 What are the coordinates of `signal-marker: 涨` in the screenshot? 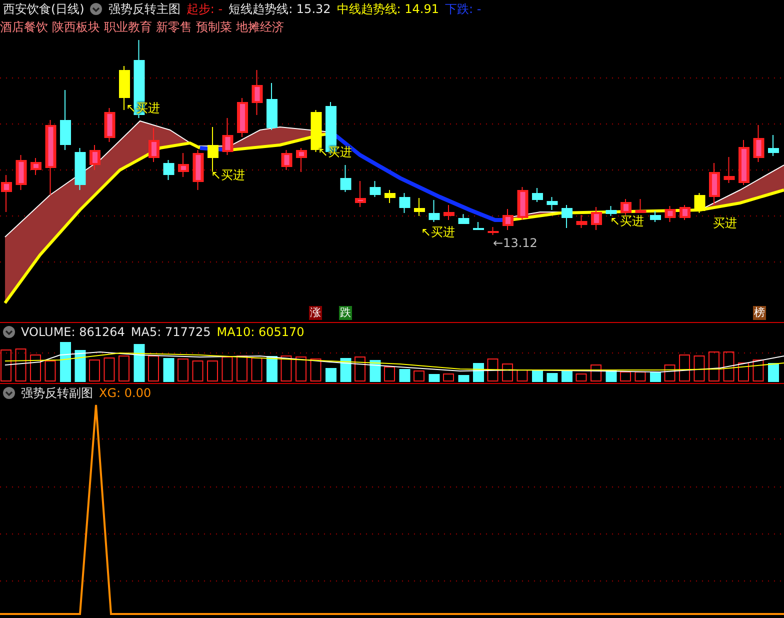 It's located at (315, 313).